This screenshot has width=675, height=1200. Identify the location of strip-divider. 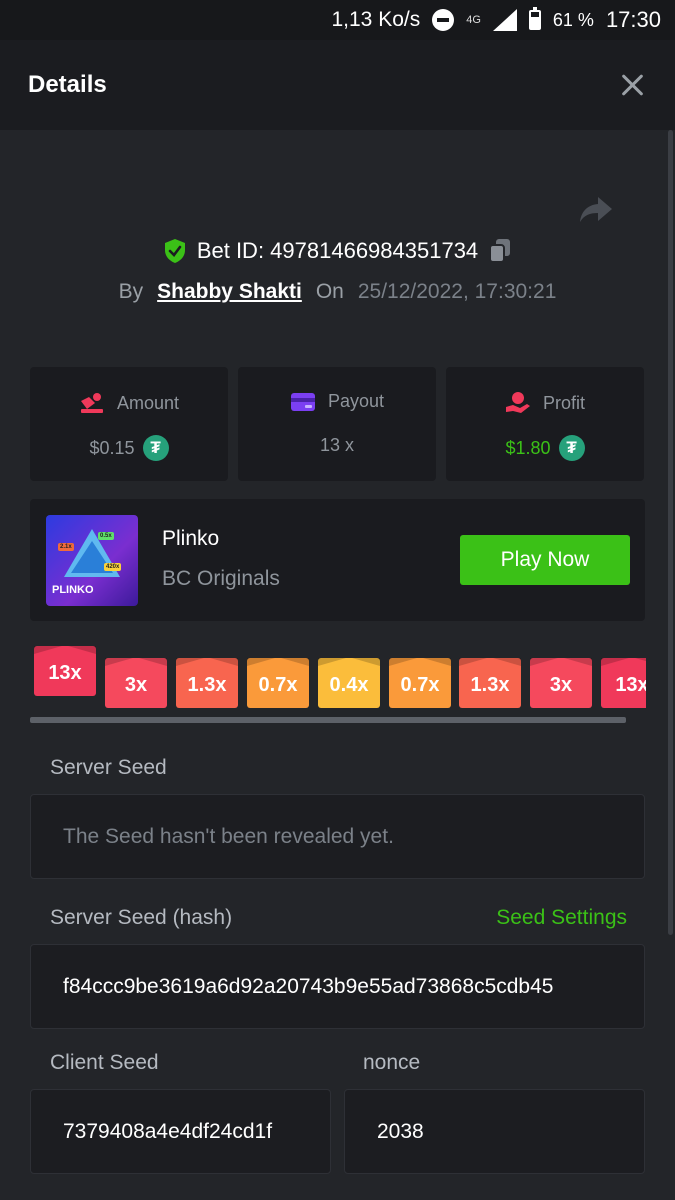
(328, 720).